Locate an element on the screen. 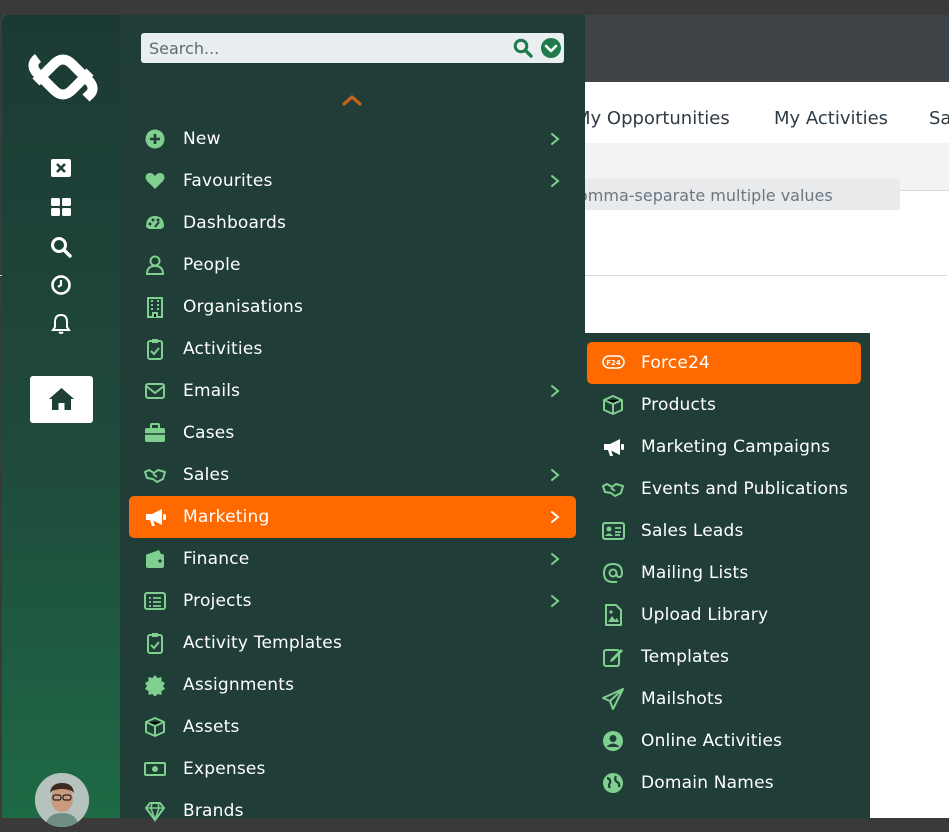  submenu-item-label: Mailing Lists is located at coordinates (695, 573).